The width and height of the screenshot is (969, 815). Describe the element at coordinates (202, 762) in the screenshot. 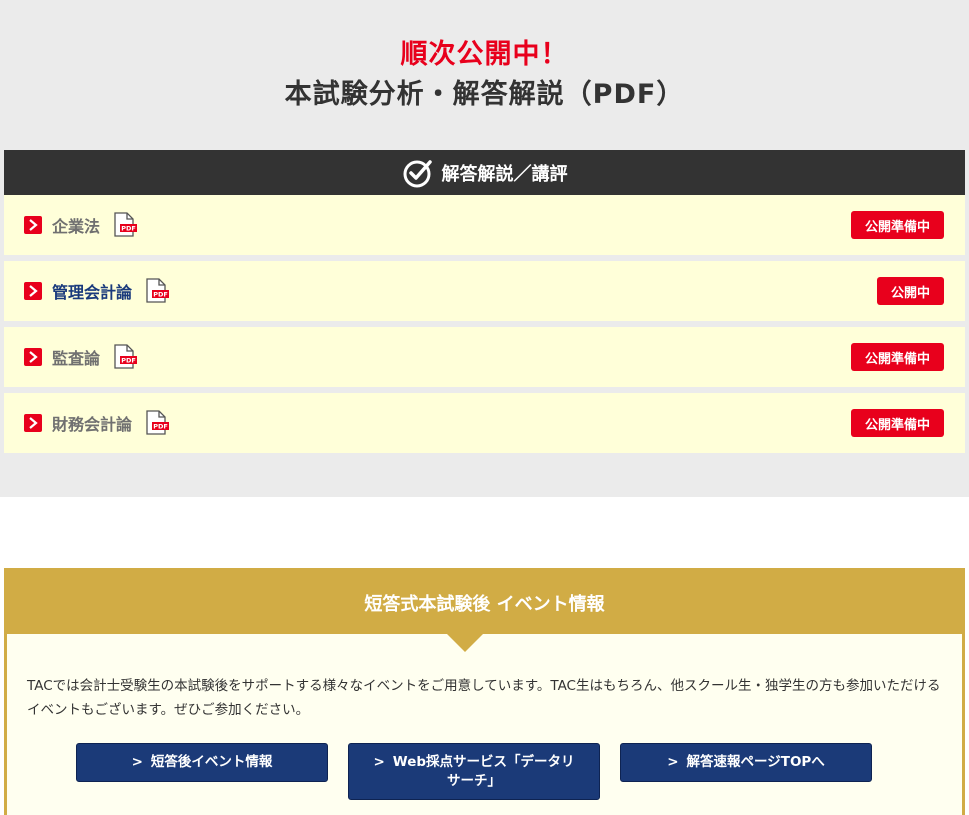

I see `event-info-button: > 短答後イベント情報` at that location.